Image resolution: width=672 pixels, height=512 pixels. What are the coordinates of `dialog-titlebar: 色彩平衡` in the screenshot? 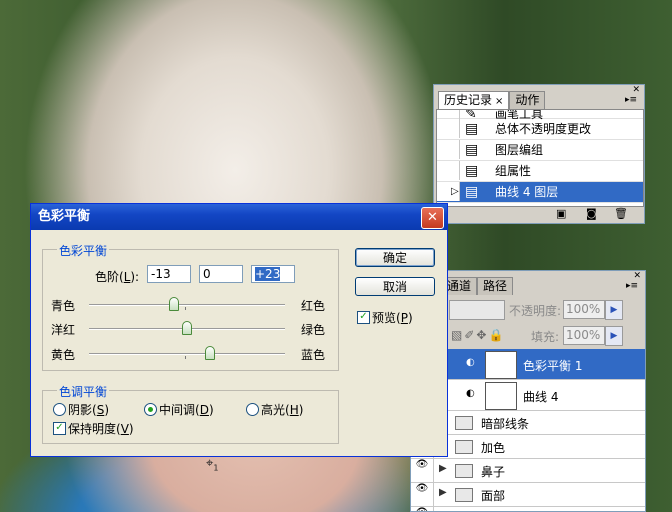 It's located at (239, 217).